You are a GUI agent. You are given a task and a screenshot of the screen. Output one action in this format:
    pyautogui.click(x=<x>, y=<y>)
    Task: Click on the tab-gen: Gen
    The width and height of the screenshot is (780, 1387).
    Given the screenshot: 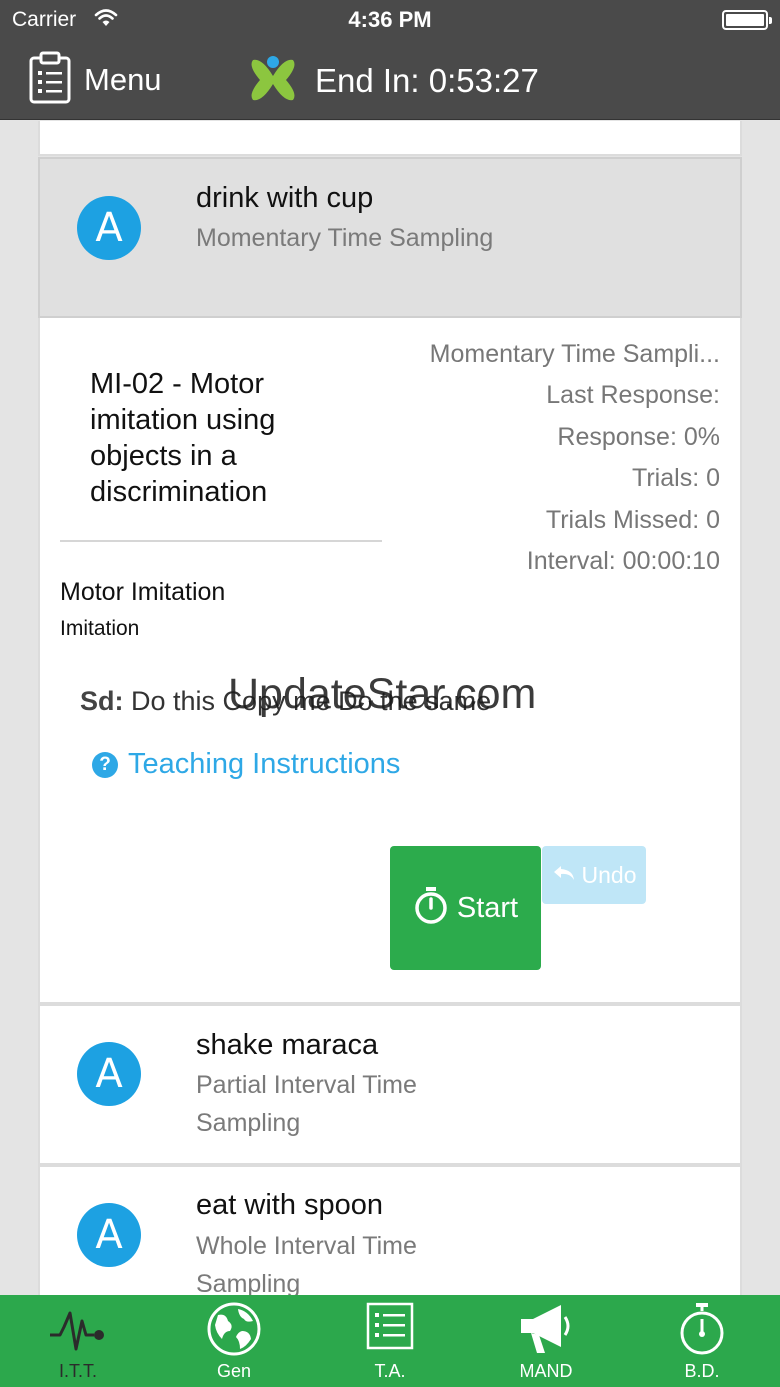 What is the action you would take?
    pyautogui.click(x=234, y=1341)
    